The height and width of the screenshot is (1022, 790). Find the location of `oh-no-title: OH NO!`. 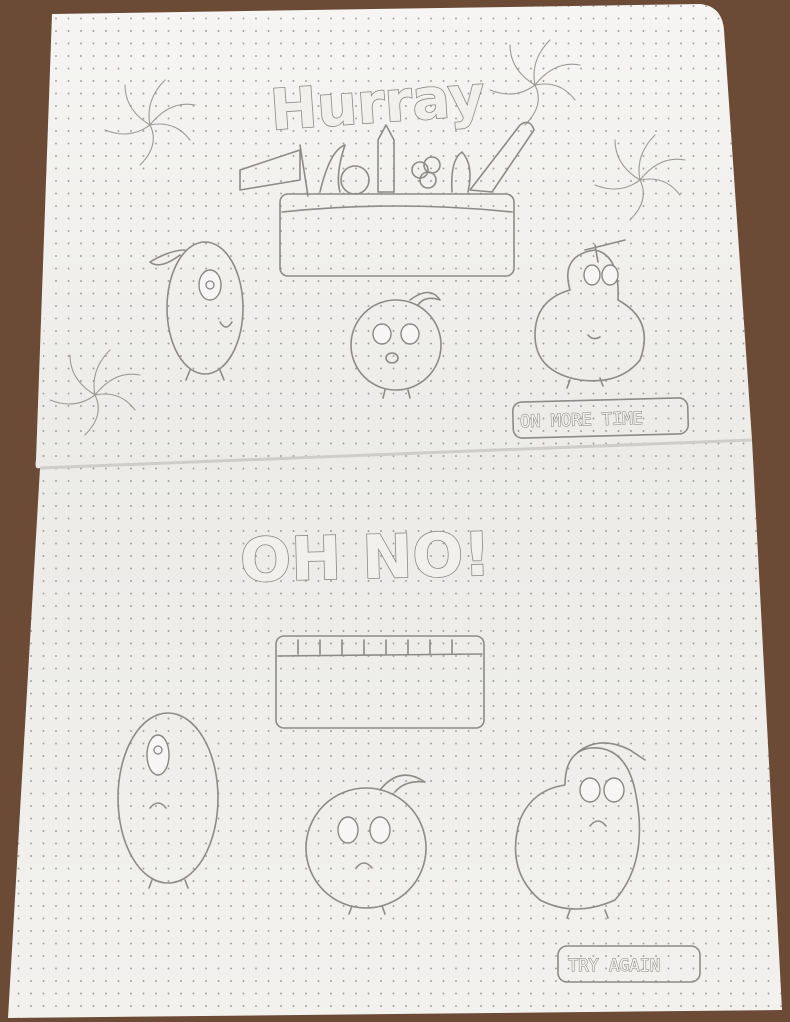

oh-no-title: OH NO! is located at coordinates (365, 558).